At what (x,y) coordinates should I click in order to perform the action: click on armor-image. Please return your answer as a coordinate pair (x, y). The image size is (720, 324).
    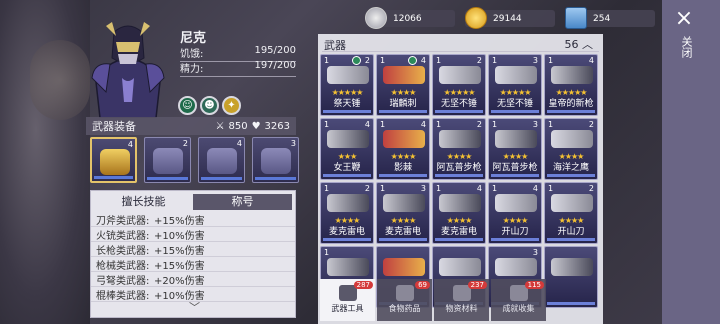
    Looking at the image, I should click on (222, 161).